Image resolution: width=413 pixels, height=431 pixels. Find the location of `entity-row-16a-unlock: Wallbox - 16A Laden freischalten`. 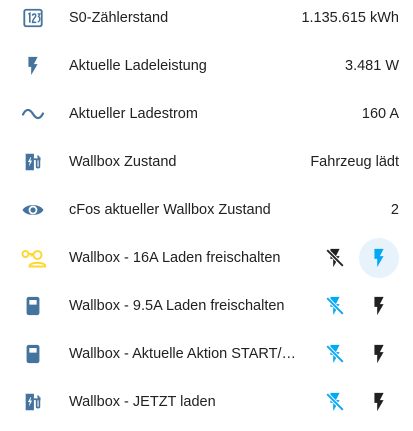

entity-row-16a-unlock: Wallbox - 16A Laden freischalten is located at coordinates (206, 258).